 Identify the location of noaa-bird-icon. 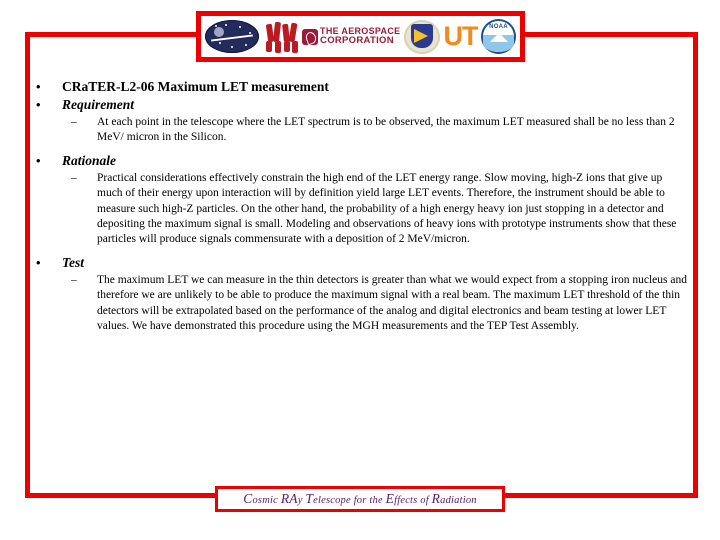
(498, 37).